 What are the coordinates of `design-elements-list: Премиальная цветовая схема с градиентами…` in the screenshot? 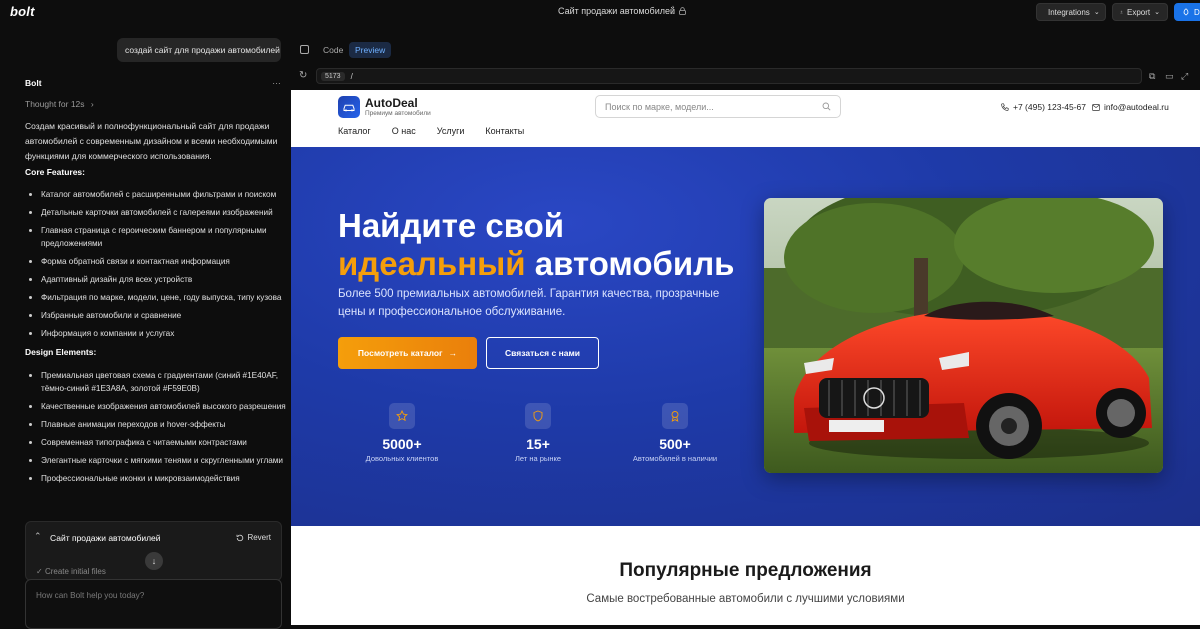 It's located at (156, 429).